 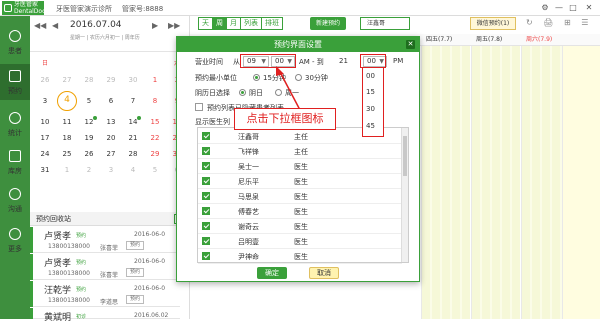 What do you see at coordinates (111, 101) in the screenshot?
I see `day-cell: 6` at bounding box center [111, 101].